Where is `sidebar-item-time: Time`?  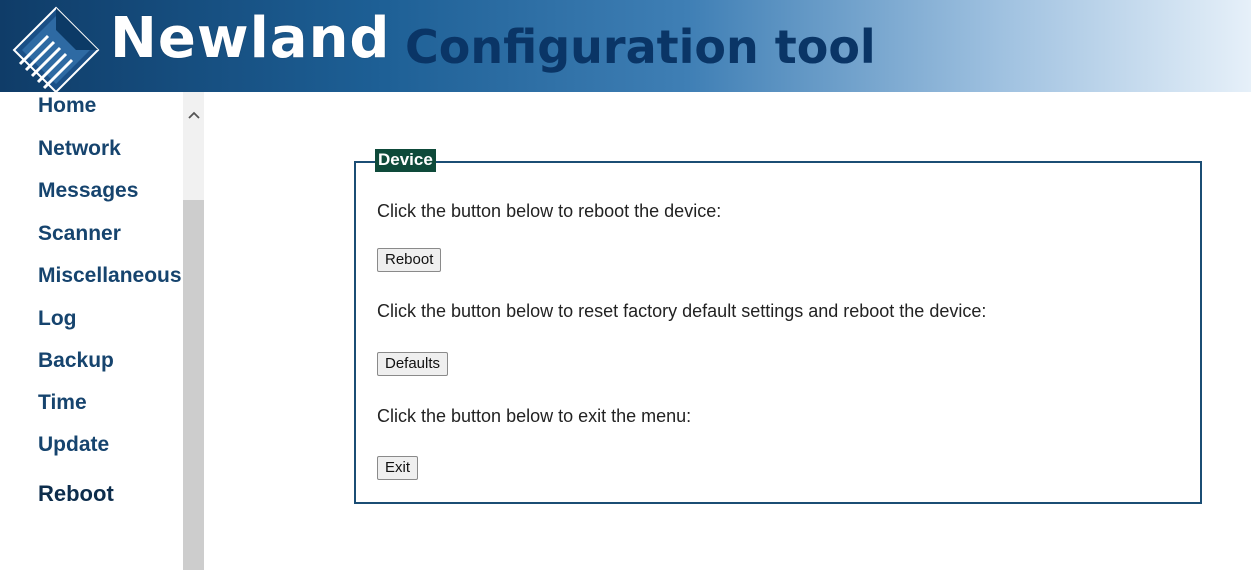
sidebar-item-time: Time is located at coordinates (62, 403).